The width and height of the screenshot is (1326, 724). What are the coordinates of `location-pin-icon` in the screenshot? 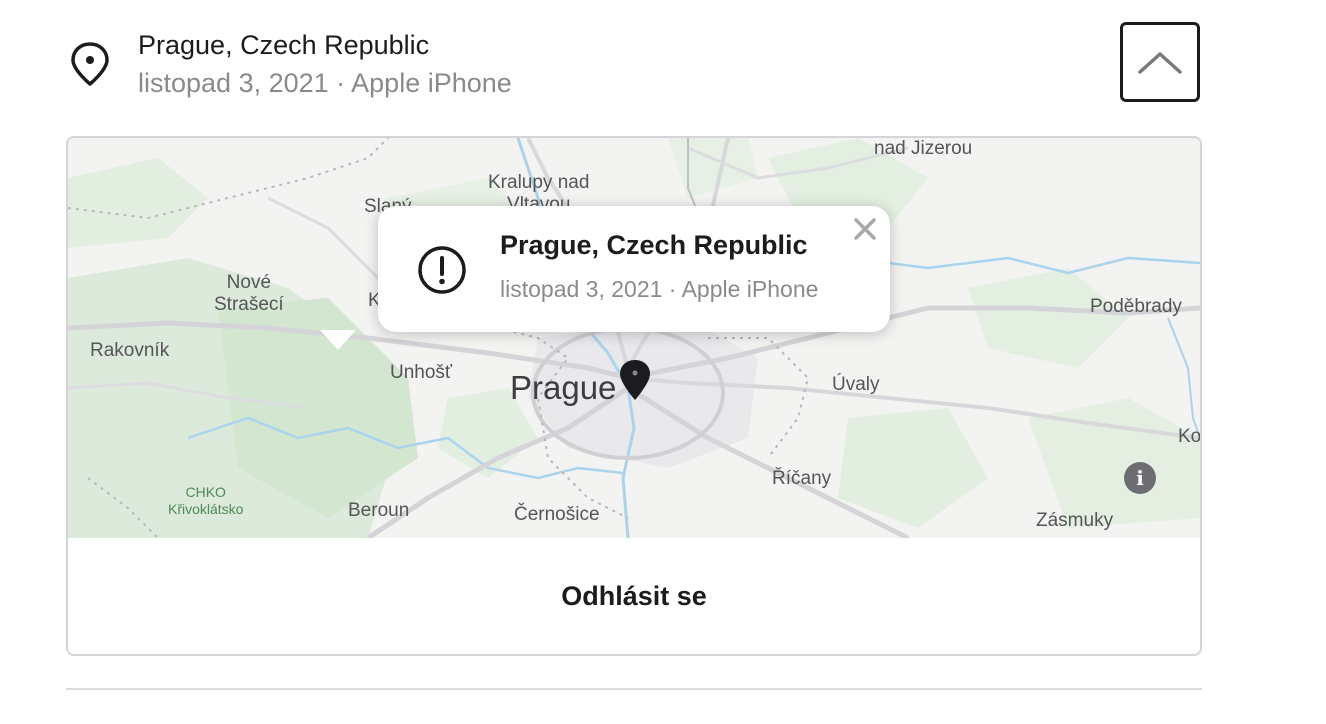 It's located at (90, 64).